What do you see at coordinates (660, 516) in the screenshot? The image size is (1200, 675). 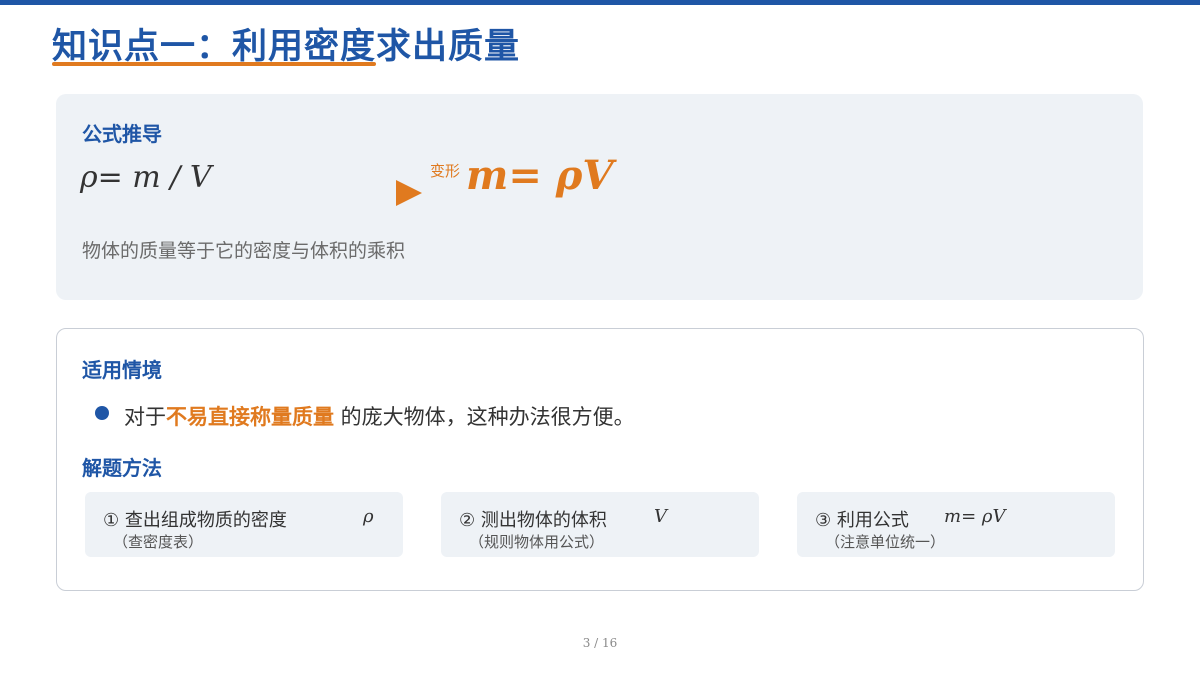 I see `step-2-symbol: V` at bounding box center [660, 516].